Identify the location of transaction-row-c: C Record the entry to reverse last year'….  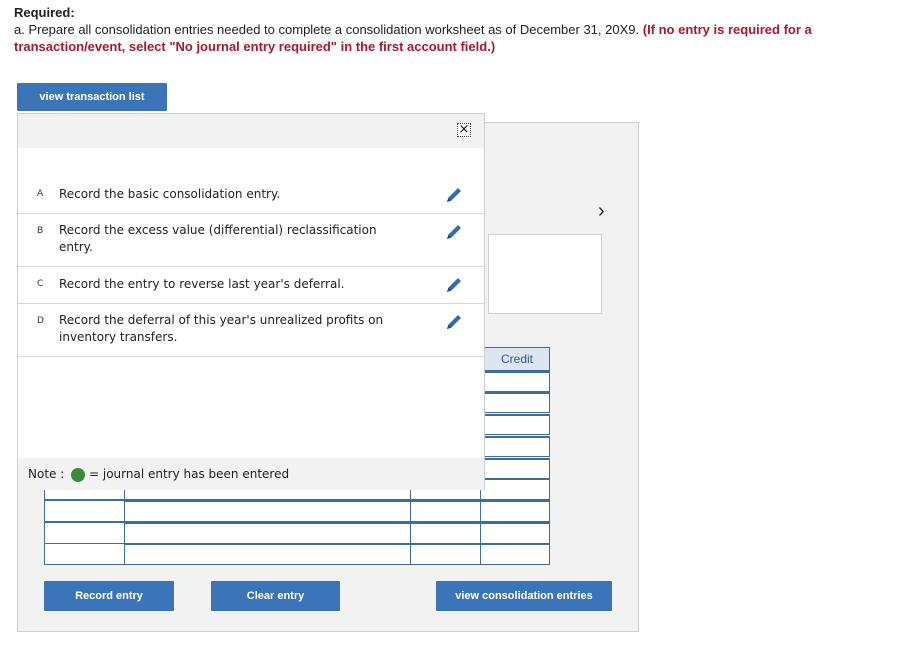
(251, 285).